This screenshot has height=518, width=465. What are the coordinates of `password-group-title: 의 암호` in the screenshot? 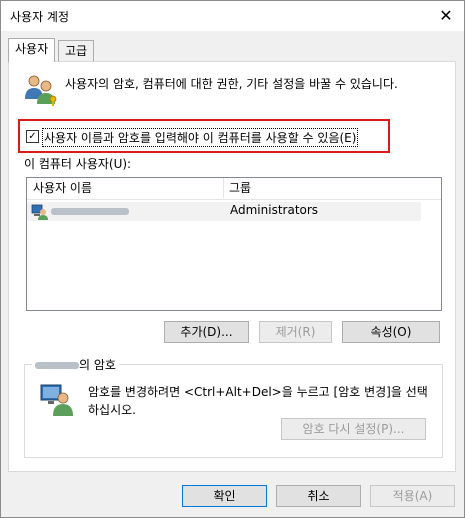 It's located at (75, 364).